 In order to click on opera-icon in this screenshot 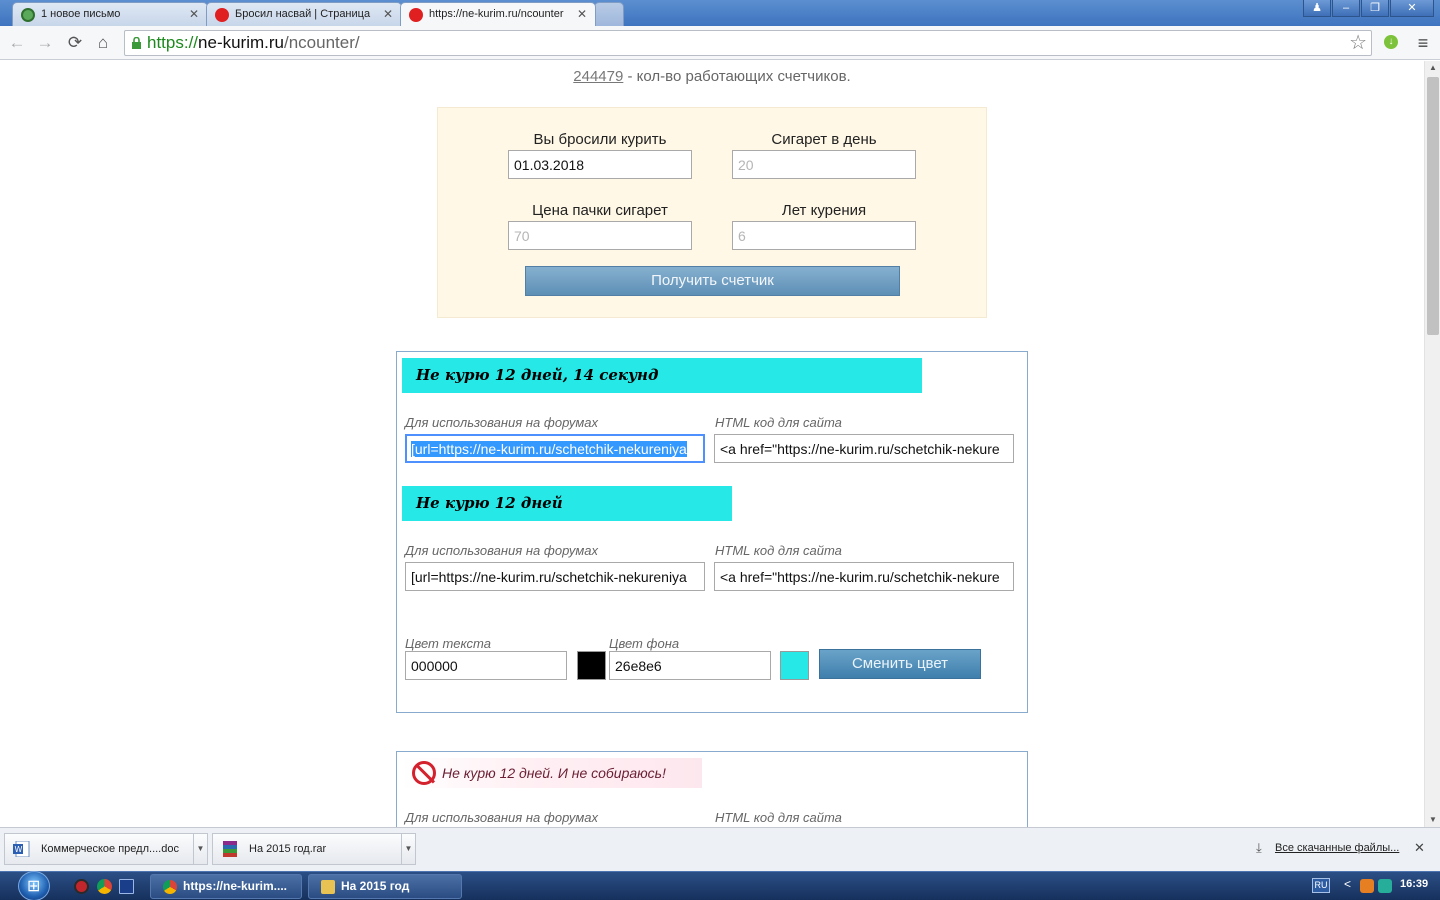, I will do `click(81, 886)`.